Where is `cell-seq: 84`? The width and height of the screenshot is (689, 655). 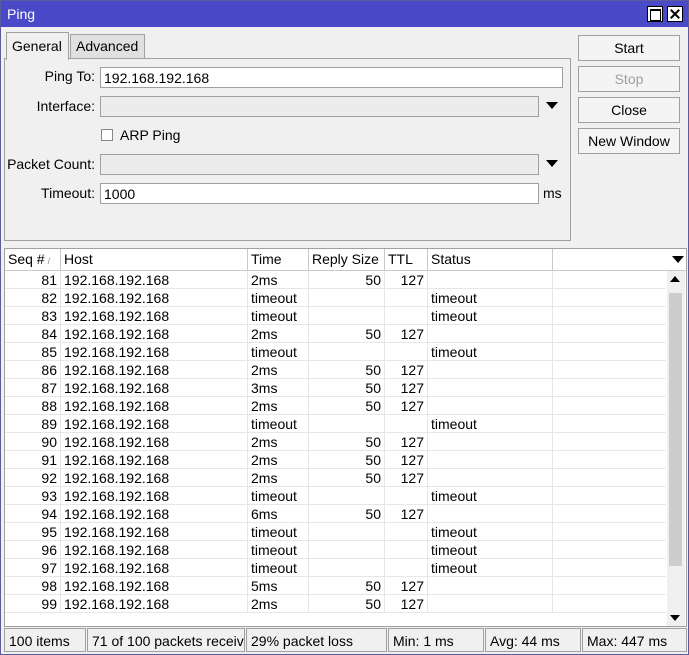
cell-seq: 84 is located at coordinates (33, 334).